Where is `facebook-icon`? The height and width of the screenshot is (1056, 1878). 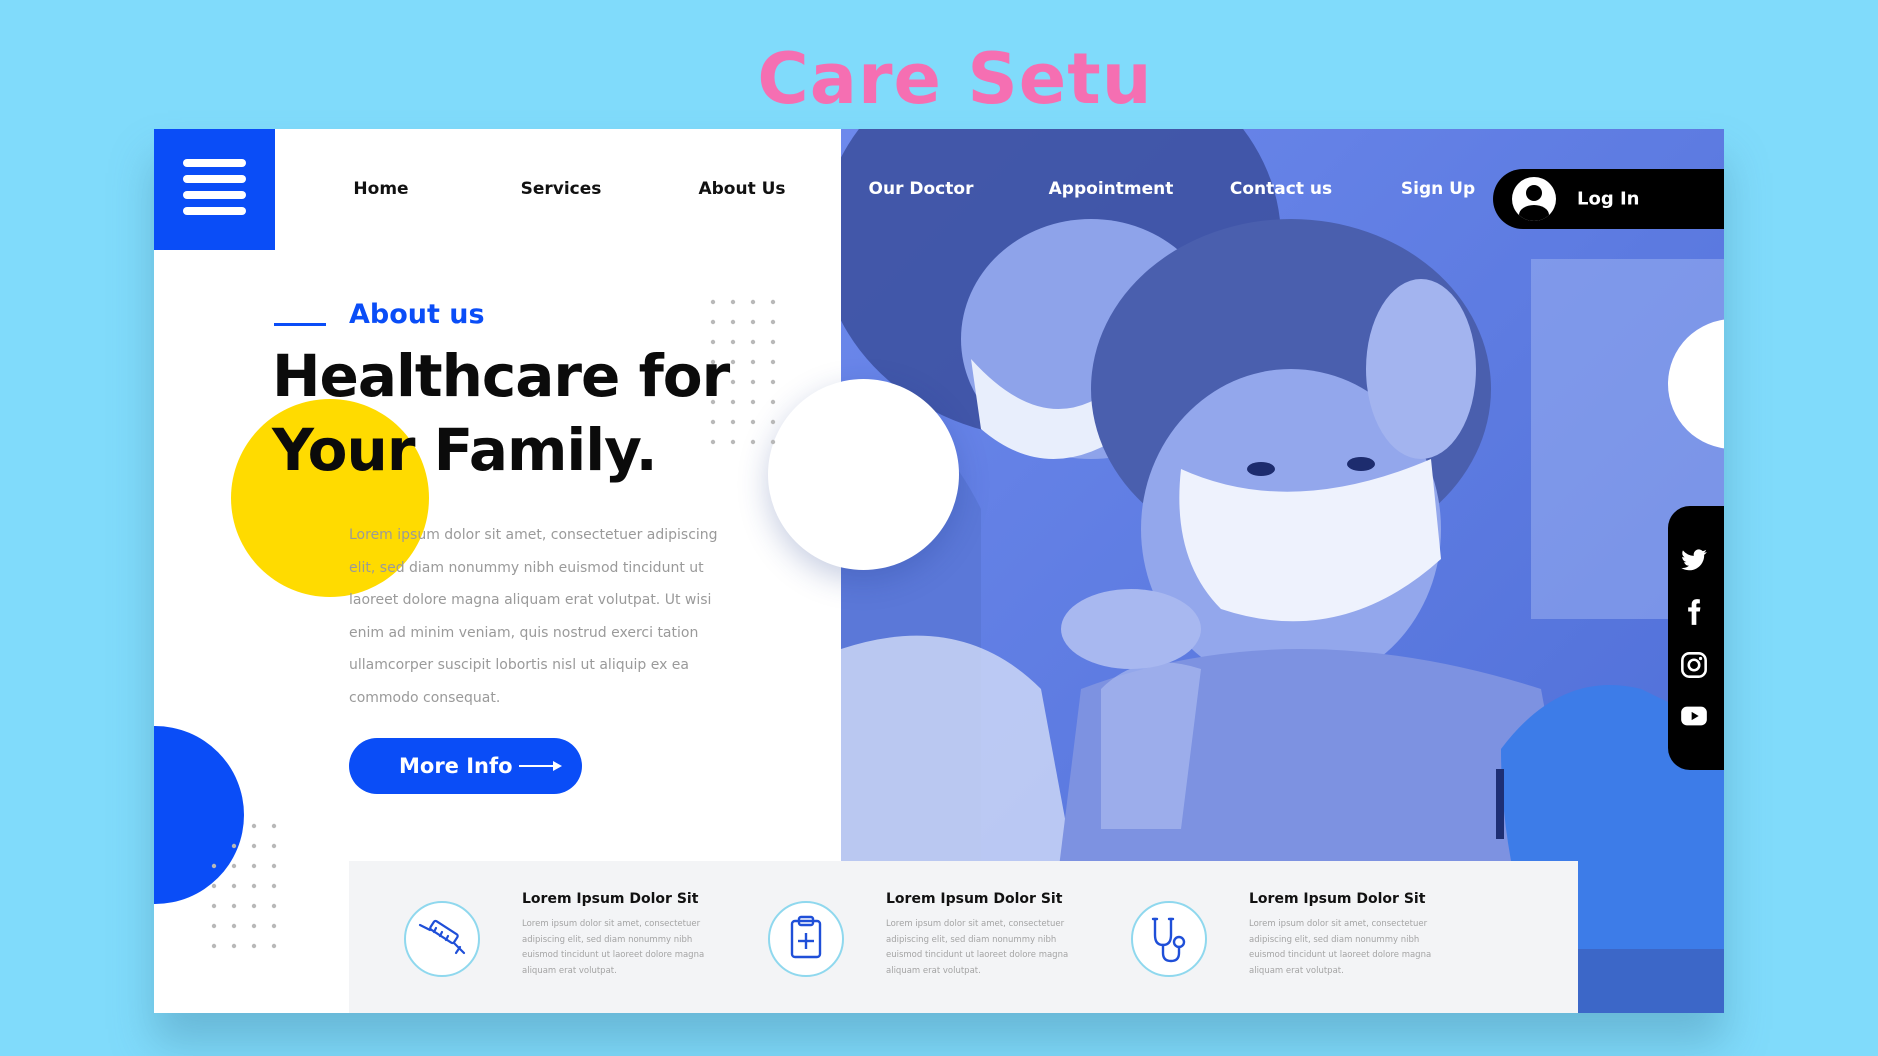
facebook-icon is located at coordinates (1694, 612).